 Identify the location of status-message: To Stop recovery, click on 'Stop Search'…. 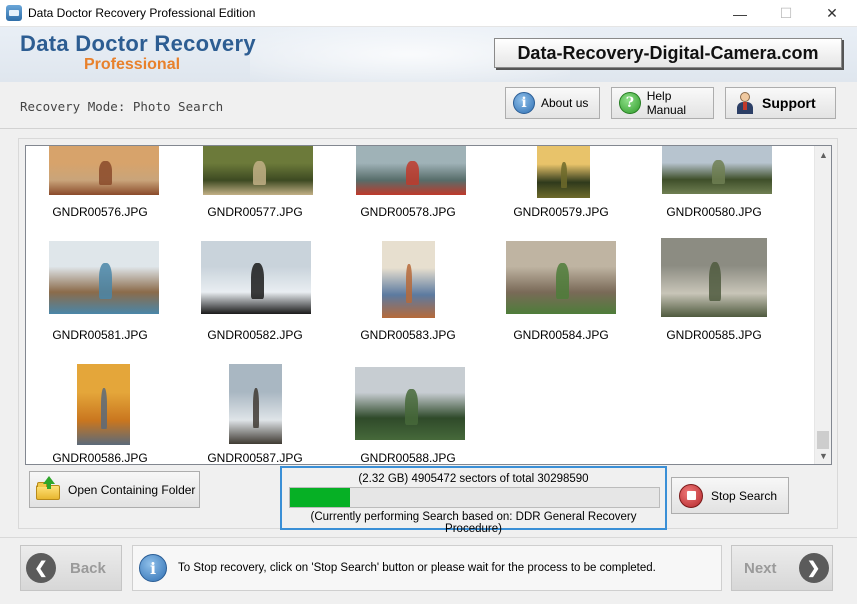
(417, 568).